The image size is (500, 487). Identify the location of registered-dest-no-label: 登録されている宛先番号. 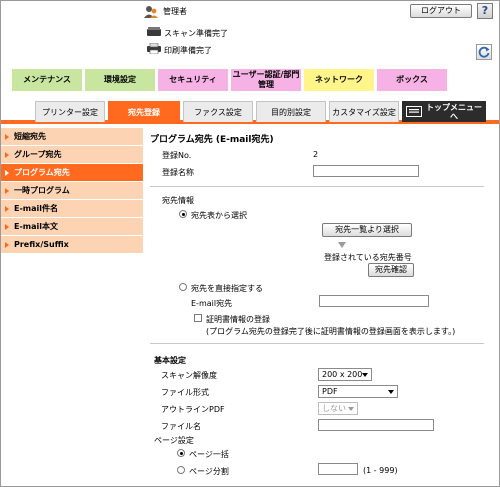
(368, 257).